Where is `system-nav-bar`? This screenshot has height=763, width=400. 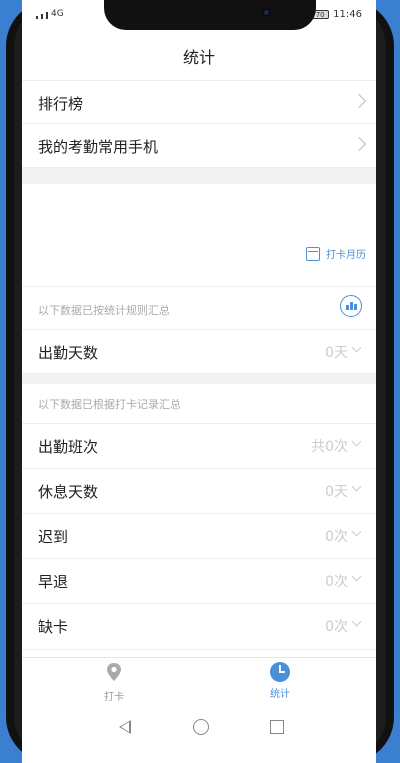 system-nav-bar is located at coordinates (199, 736).